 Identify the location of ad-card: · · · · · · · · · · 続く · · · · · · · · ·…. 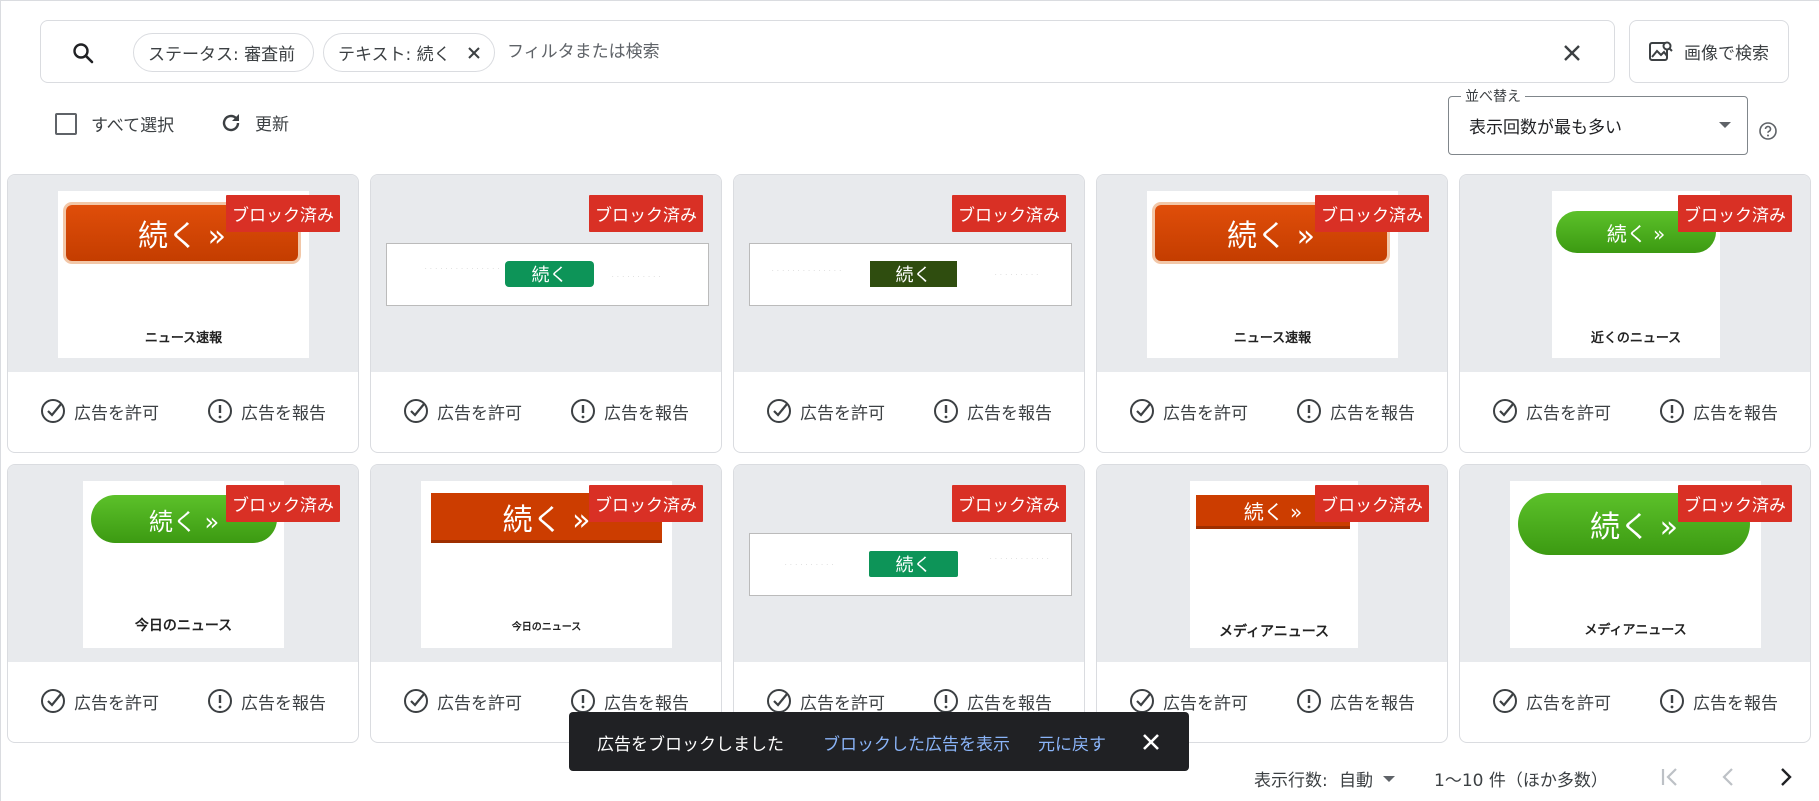
(909, 603).